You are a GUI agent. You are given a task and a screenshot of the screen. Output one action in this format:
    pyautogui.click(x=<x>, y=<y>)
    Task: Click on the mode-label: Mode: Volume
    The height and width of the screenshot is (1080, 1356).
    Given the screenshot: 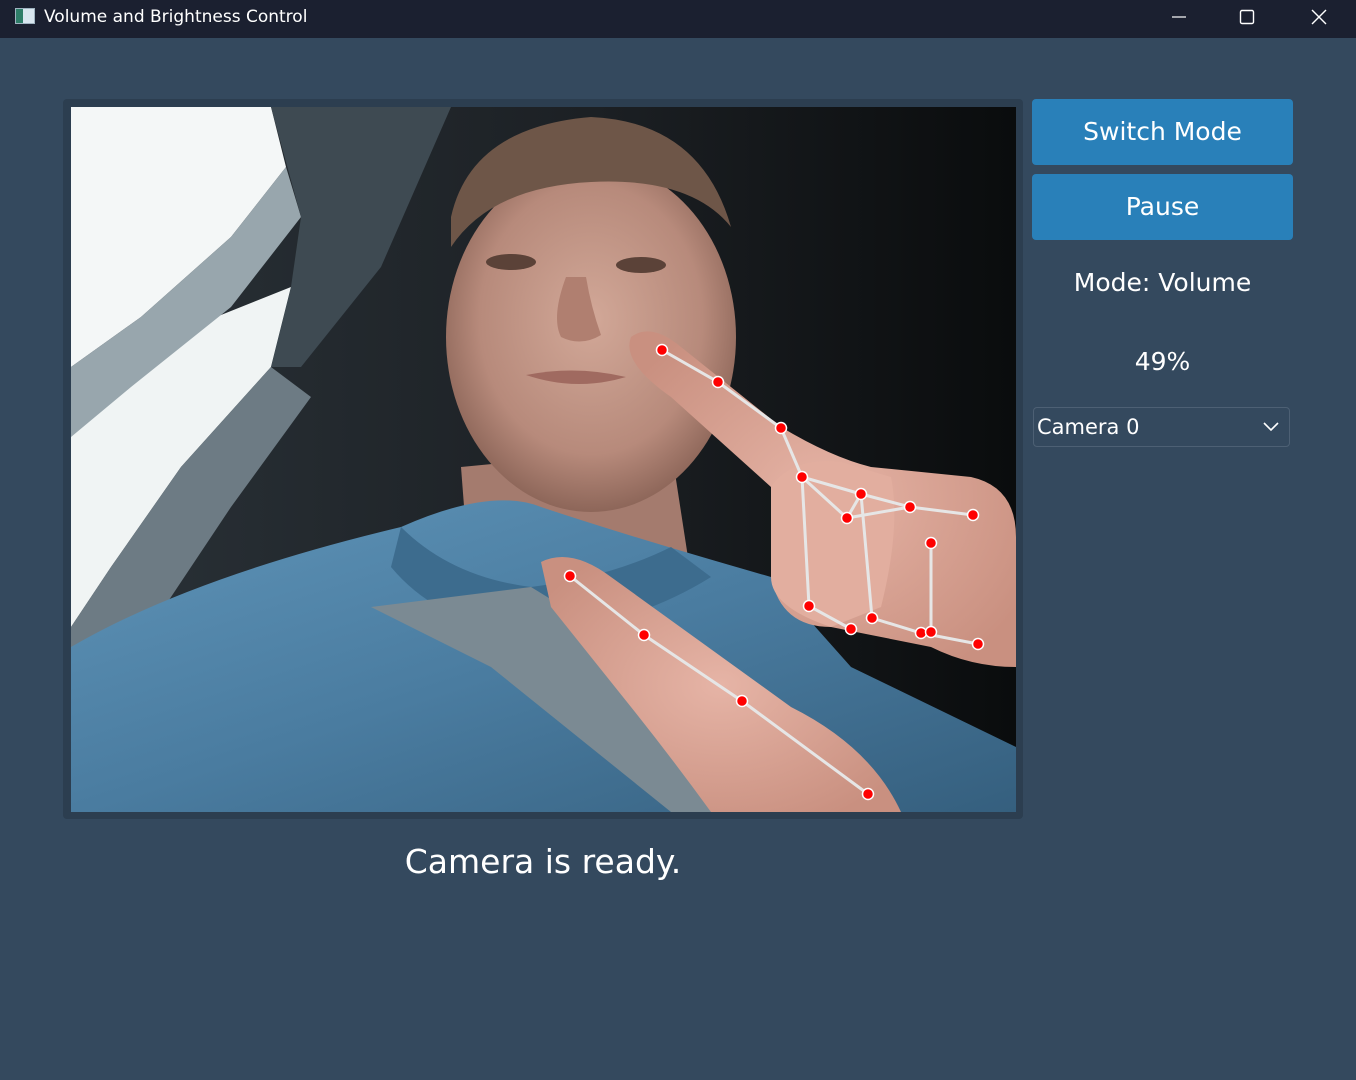 What is the action you would take?
    pyautogui.click(x=1162, y=282)
    